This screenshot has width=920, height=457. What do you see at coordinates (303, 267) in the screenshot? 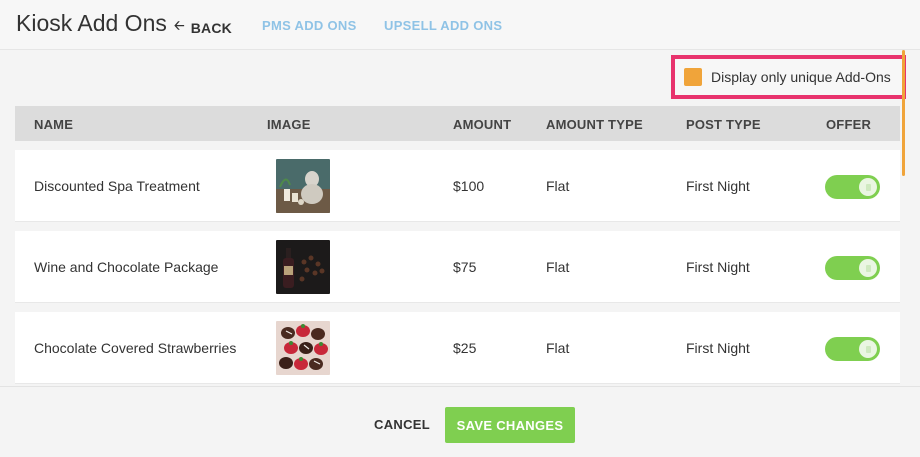
I see `wine-image` at bounding box center [303, 267].